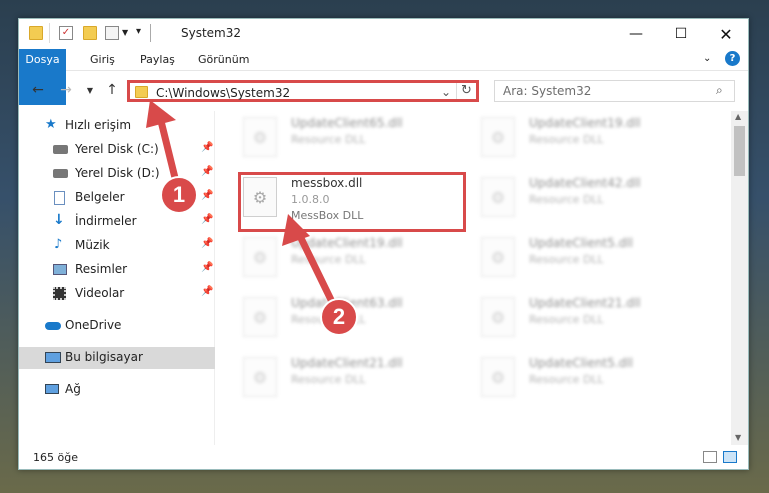  What do you see at coordinates (242, 206) in the screenshot?
I see `annotation-arrows` at bounding box center [242, 206].